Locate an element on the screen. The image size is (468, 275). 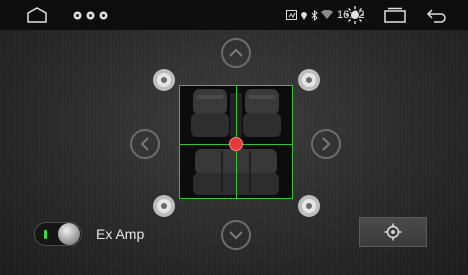
back-button is located at coordinates (437, 15).